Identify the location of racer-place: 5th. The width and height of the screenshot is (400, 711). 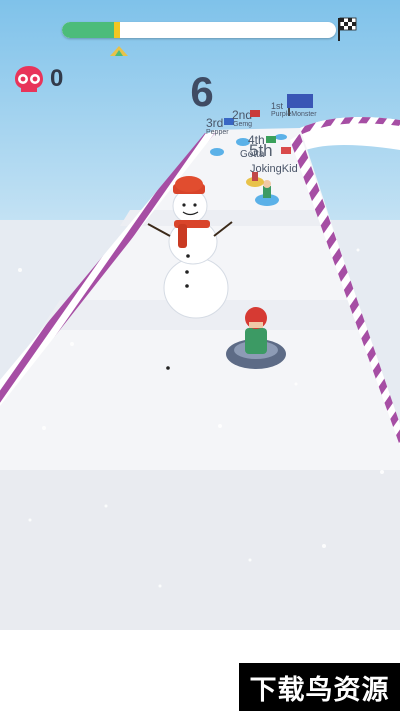
(261, 150).